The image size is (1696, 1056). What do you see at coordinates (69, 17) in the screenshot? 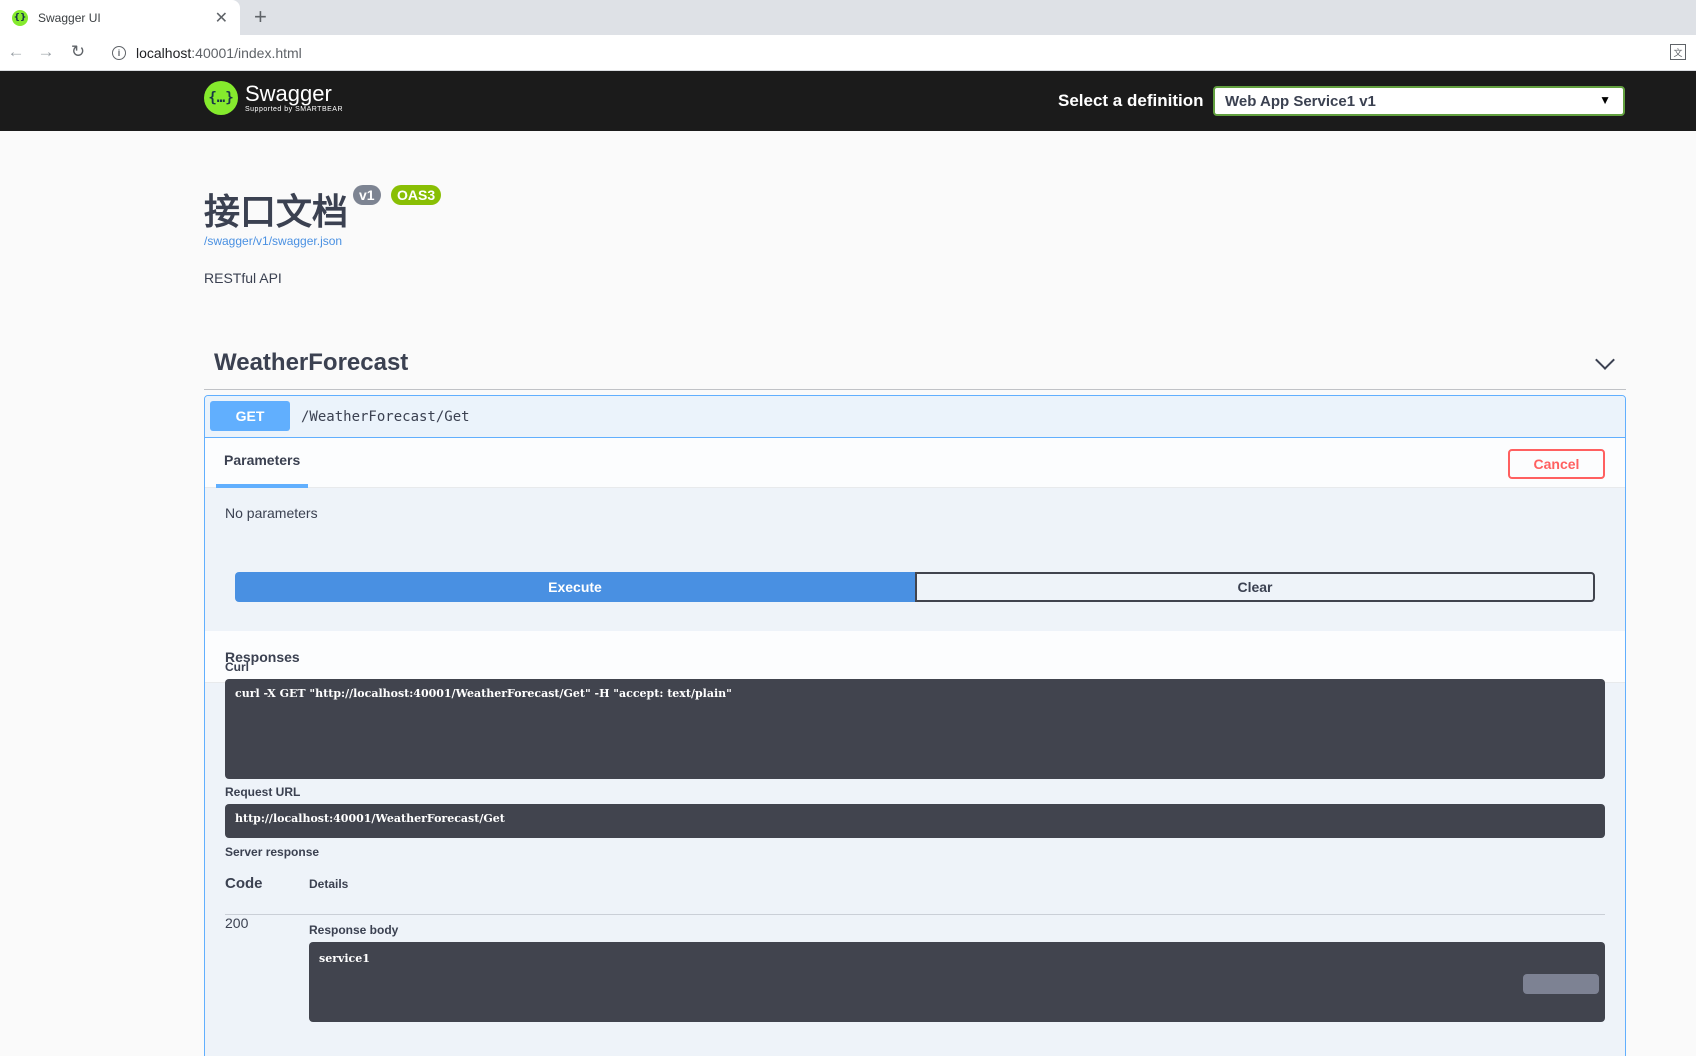
I see `tab-title: Swagger UI` at bounding box center [69, 17].